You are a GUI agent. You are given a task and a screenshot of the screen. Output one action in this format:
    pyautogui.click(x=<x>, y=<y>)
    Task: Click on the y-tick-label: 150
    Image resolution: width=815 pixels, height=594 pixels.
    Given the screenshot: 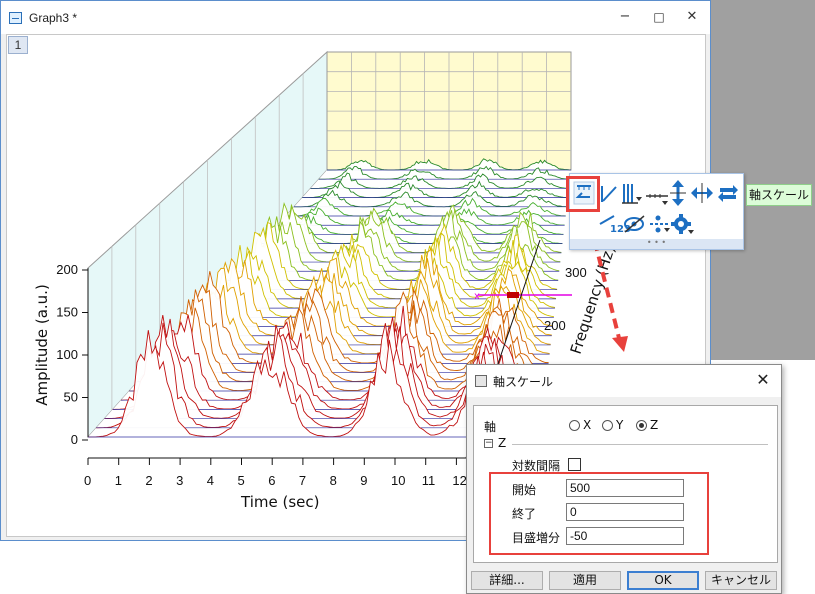 What is the action you would take?
    pyautogui.click(x=67, y=312)
    